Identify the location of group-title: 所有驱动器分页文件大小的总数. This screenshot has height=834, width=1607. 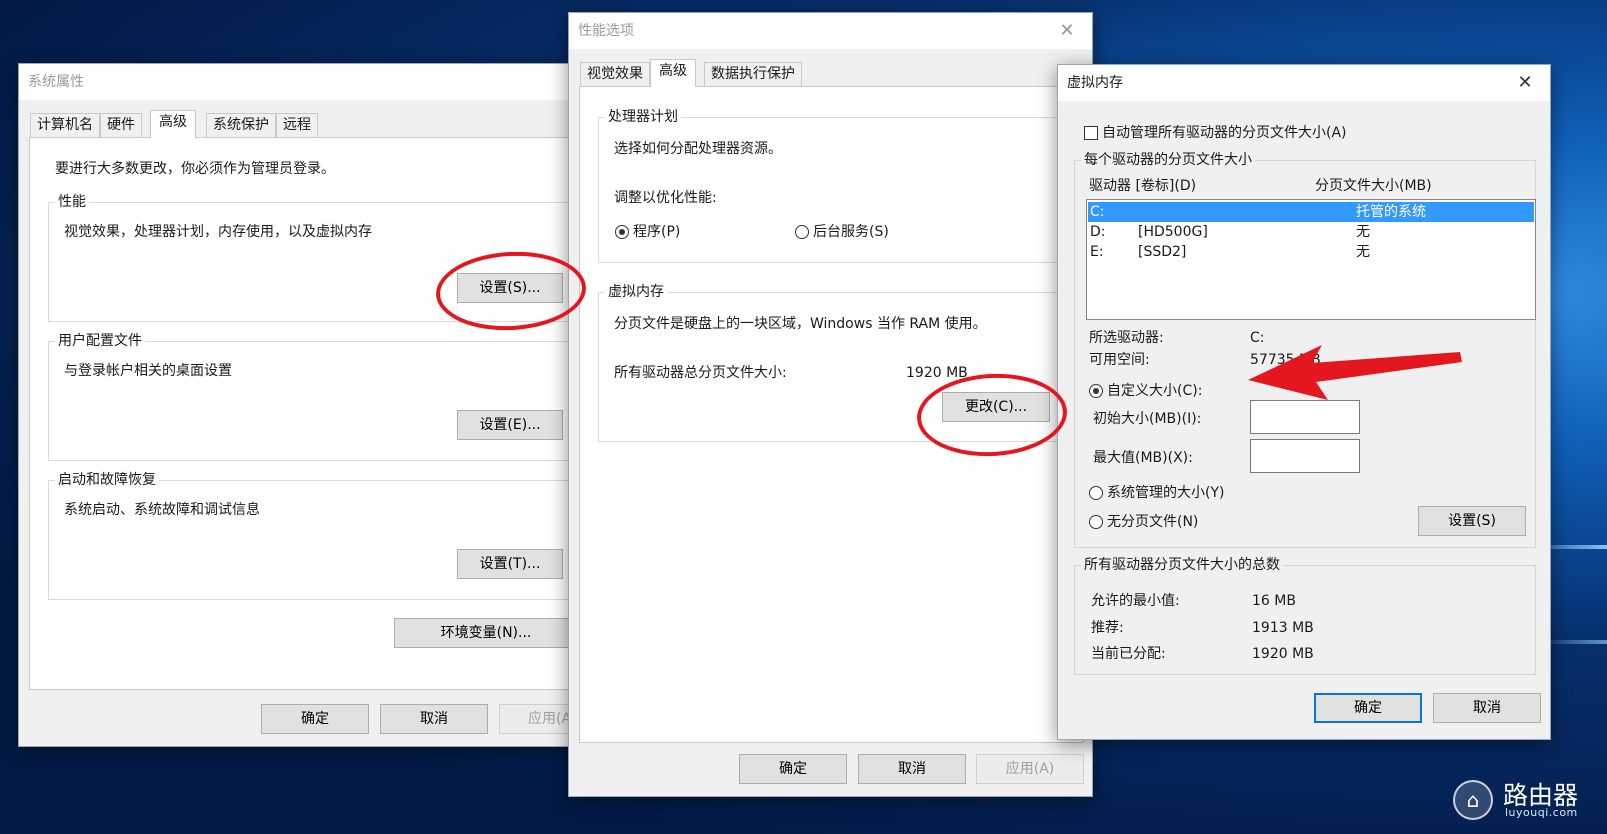
(1182, 565).